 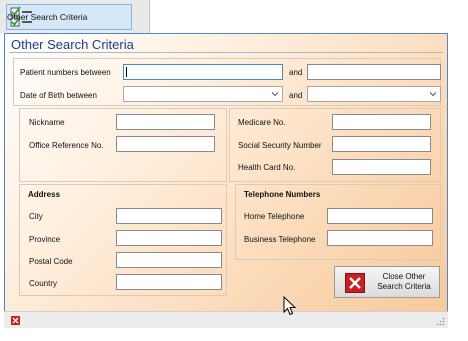 What do you see at coordinates (262, 122) in the screenshot?
I see `medicare-label: Medicare No.` at bounding box center [262, 122].